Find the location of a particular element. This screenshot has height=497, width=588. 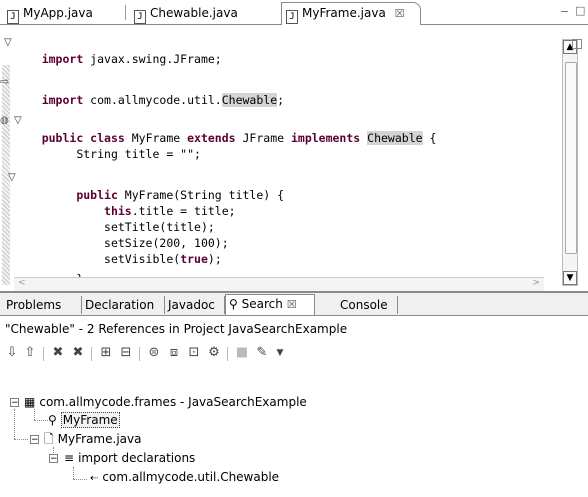

tab-problems: Problems is located at coordinates (42, 305).